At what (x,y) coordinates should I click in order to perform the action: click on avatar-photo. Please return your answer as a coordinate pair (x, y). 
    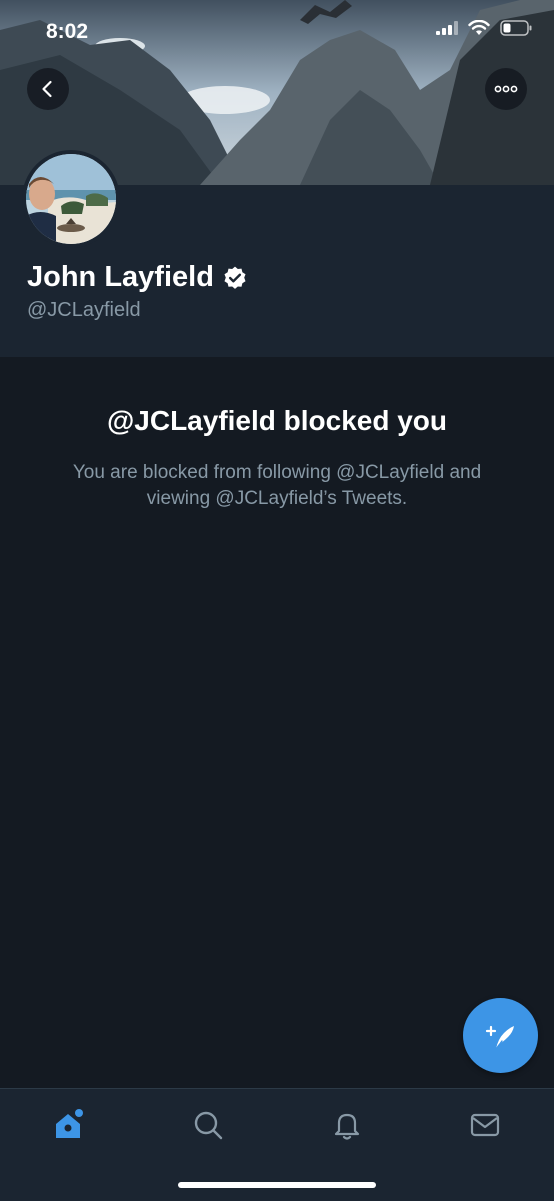
    Looking at the image, I should click on (71, 199).